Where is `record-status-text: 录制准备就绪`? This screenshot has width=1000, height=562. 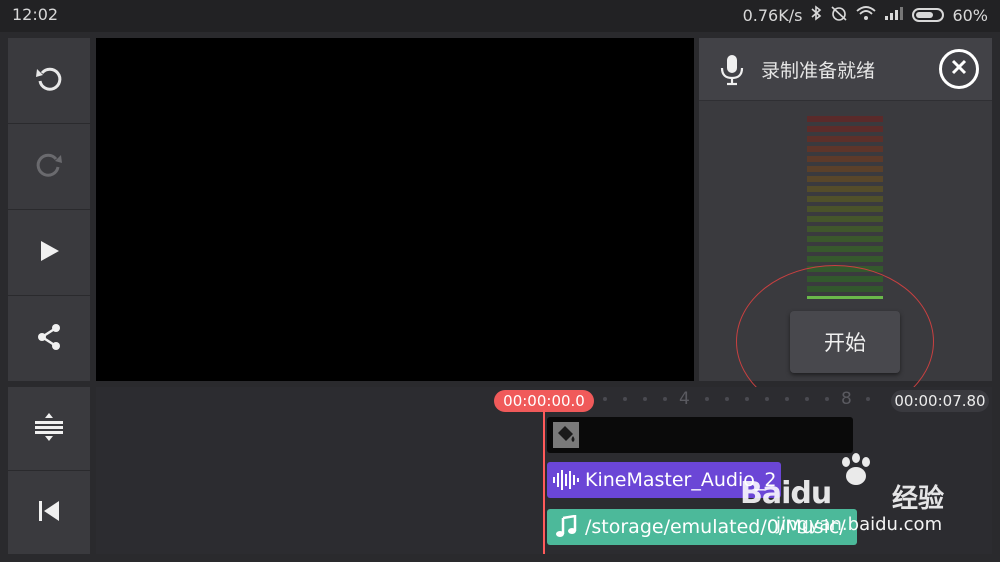
record-status-text: 录制准备就绪 is located at coordinates (818, 71).